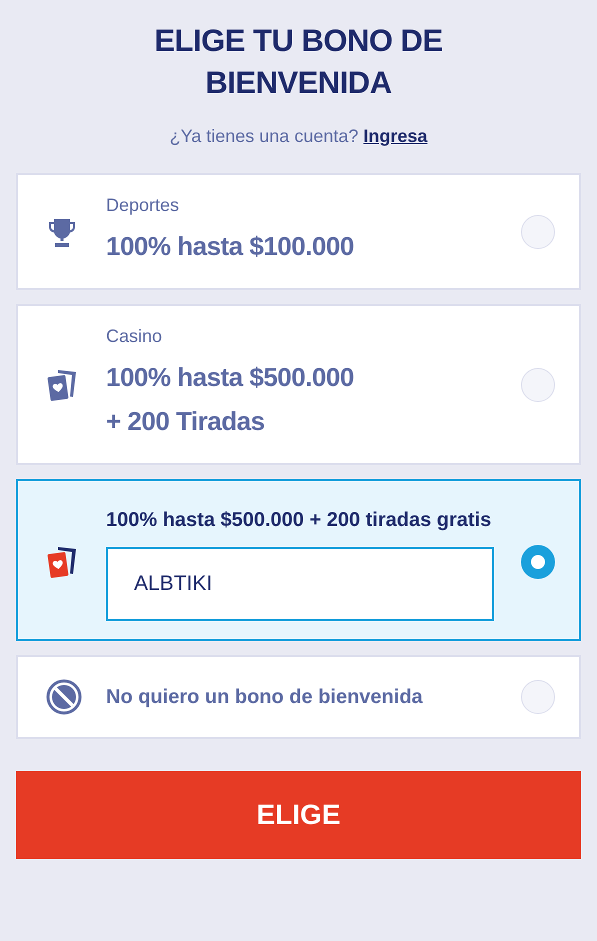 Image resolution: width=597 pixels, height=941 pixels. What do you see at coordinates (298, 62) in the screenshot?
I see `page-heading: ELIGE TU BONO DE BIENVENIDA` at bounding box center [298, 62].